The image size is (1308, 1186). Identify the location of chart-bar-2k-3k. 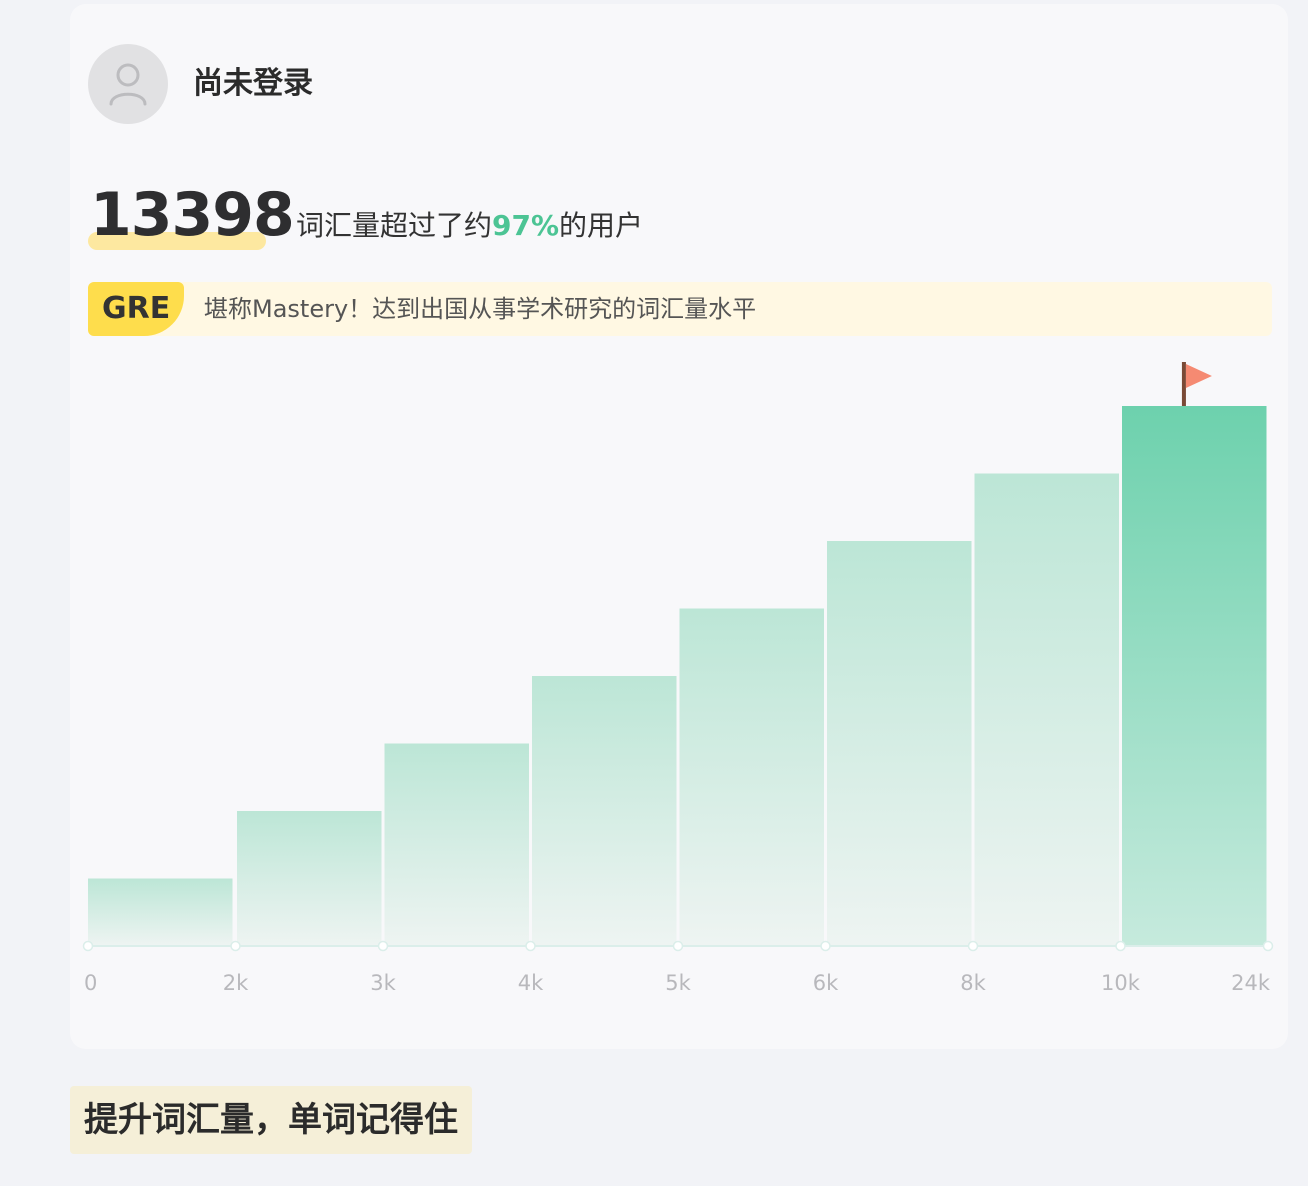
(309, 878).